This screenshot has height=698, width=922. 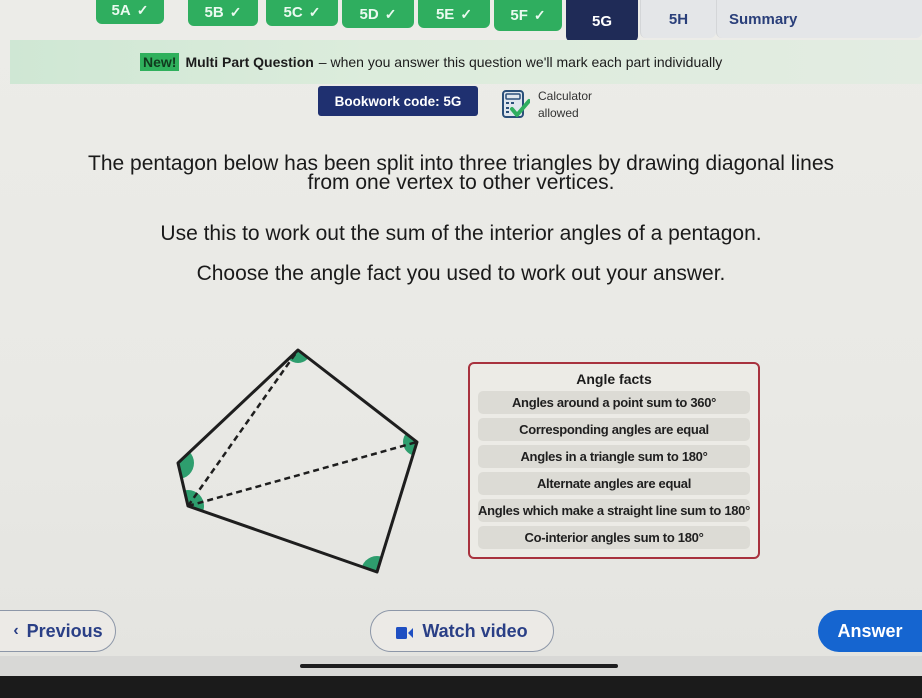 I want to click on pentagon-outline, so click(x=297, y=461).